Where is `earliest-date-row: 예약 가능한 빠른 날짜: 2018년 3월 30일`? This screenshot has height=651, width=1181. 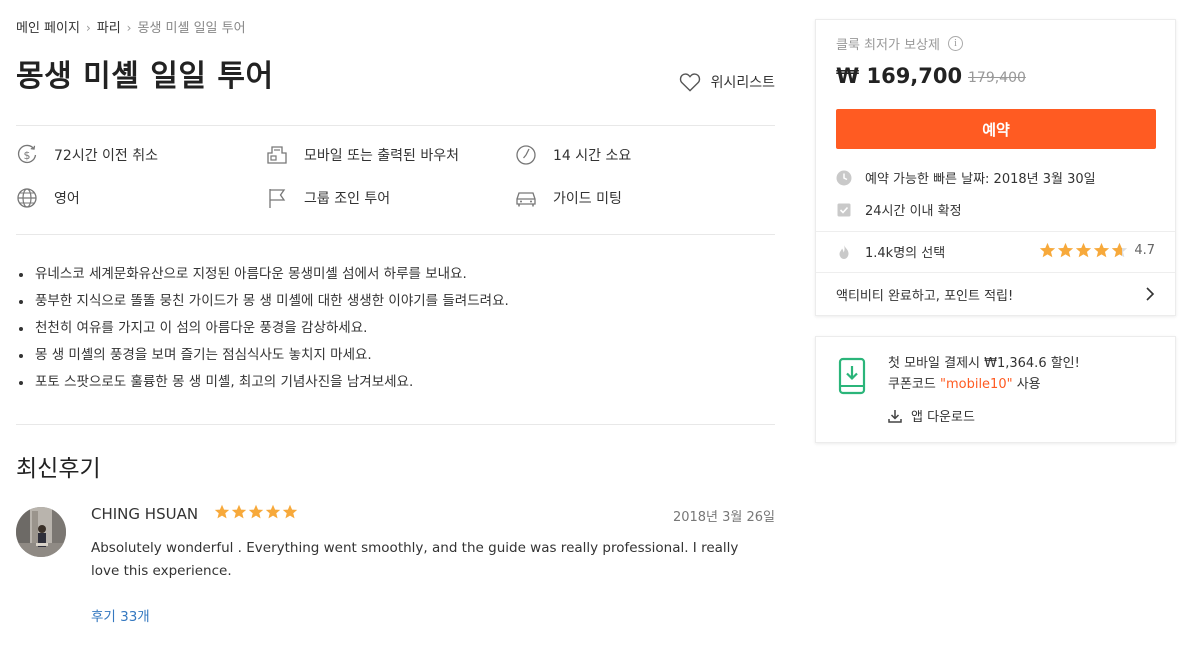 earliest-date-row: 예약 가능한 빠른 날짜: 2018년 3월 30일 is located at coordinates (966, 177).